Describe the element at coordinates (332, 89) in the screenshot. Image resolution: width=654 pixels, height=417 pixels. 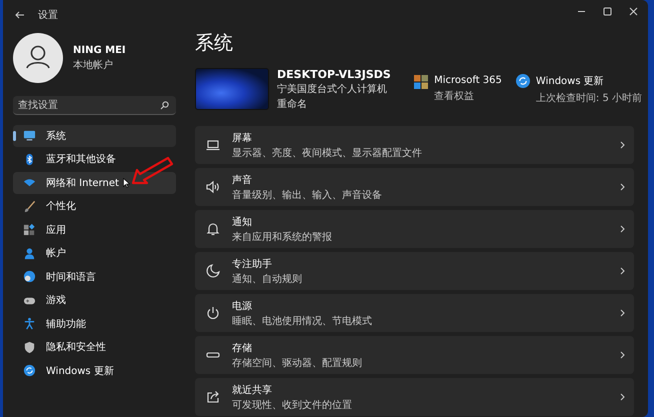
I see `device-model: 宁美国度台式个人计算机` at that location.